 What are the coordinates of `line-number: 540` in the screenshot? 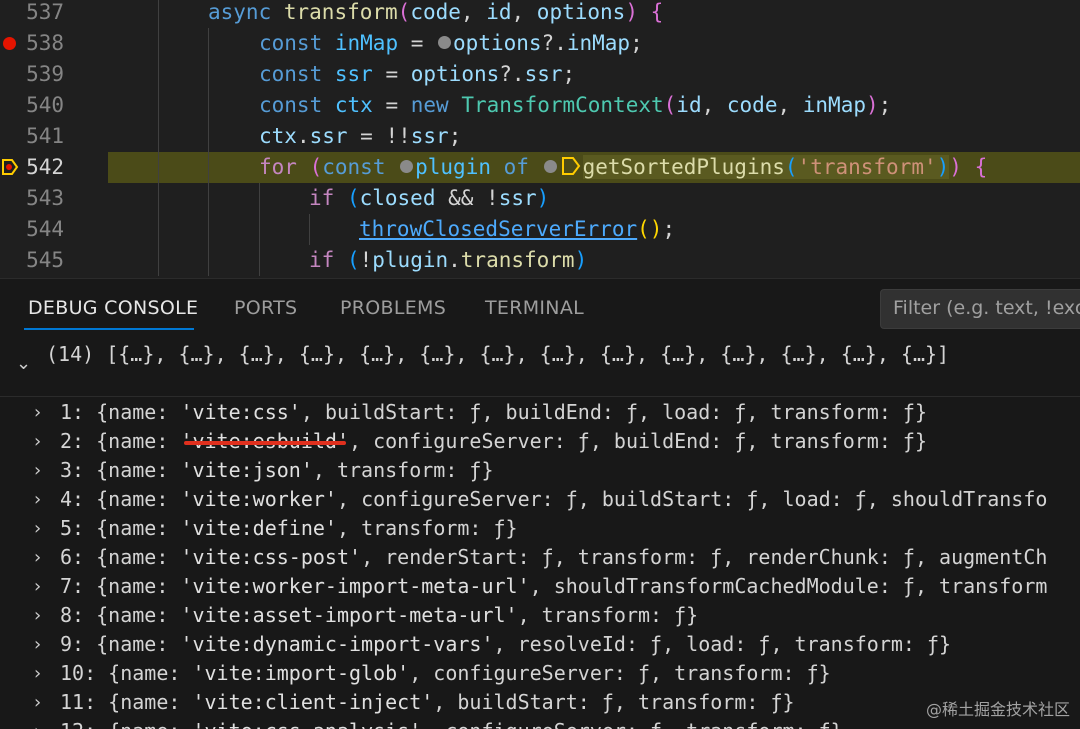 It's located at (45, 105).